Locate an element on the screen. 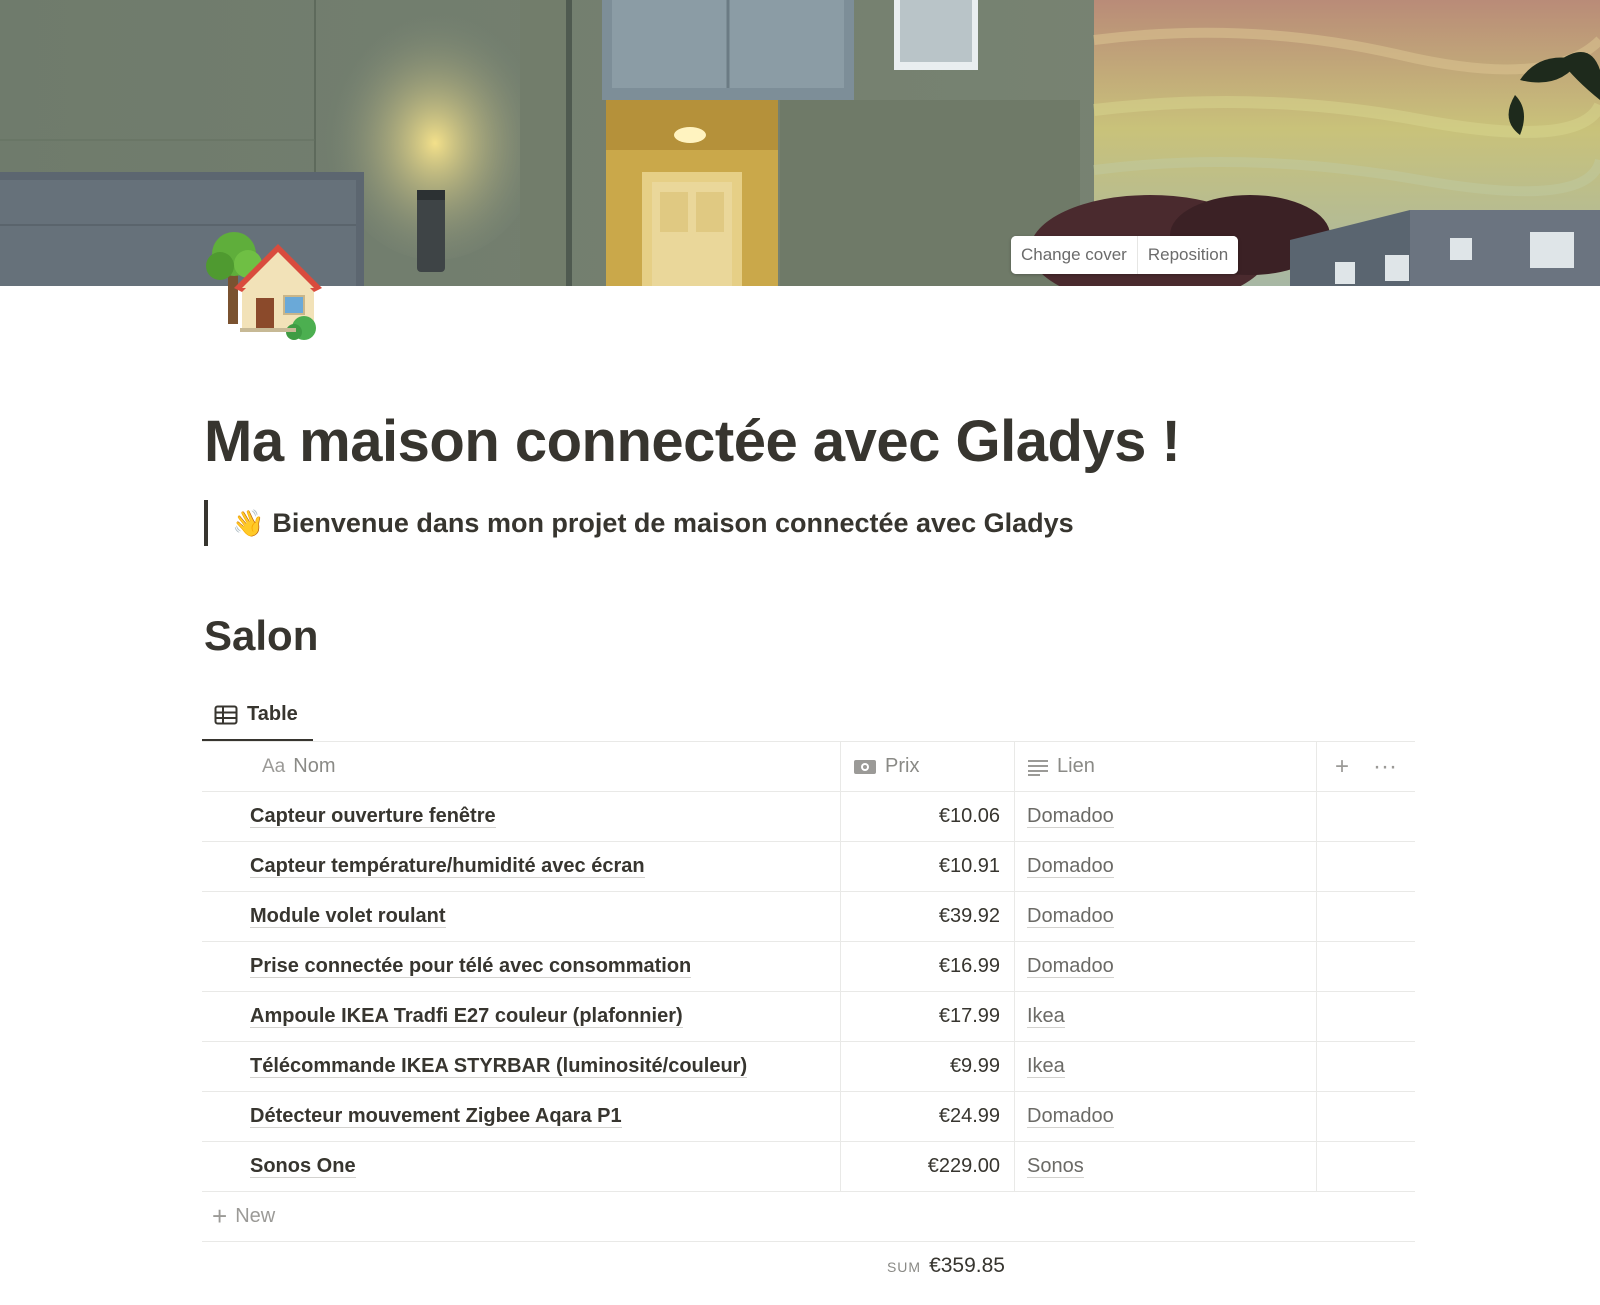  tab-table-label: Table is located at coordinates (272, 714).